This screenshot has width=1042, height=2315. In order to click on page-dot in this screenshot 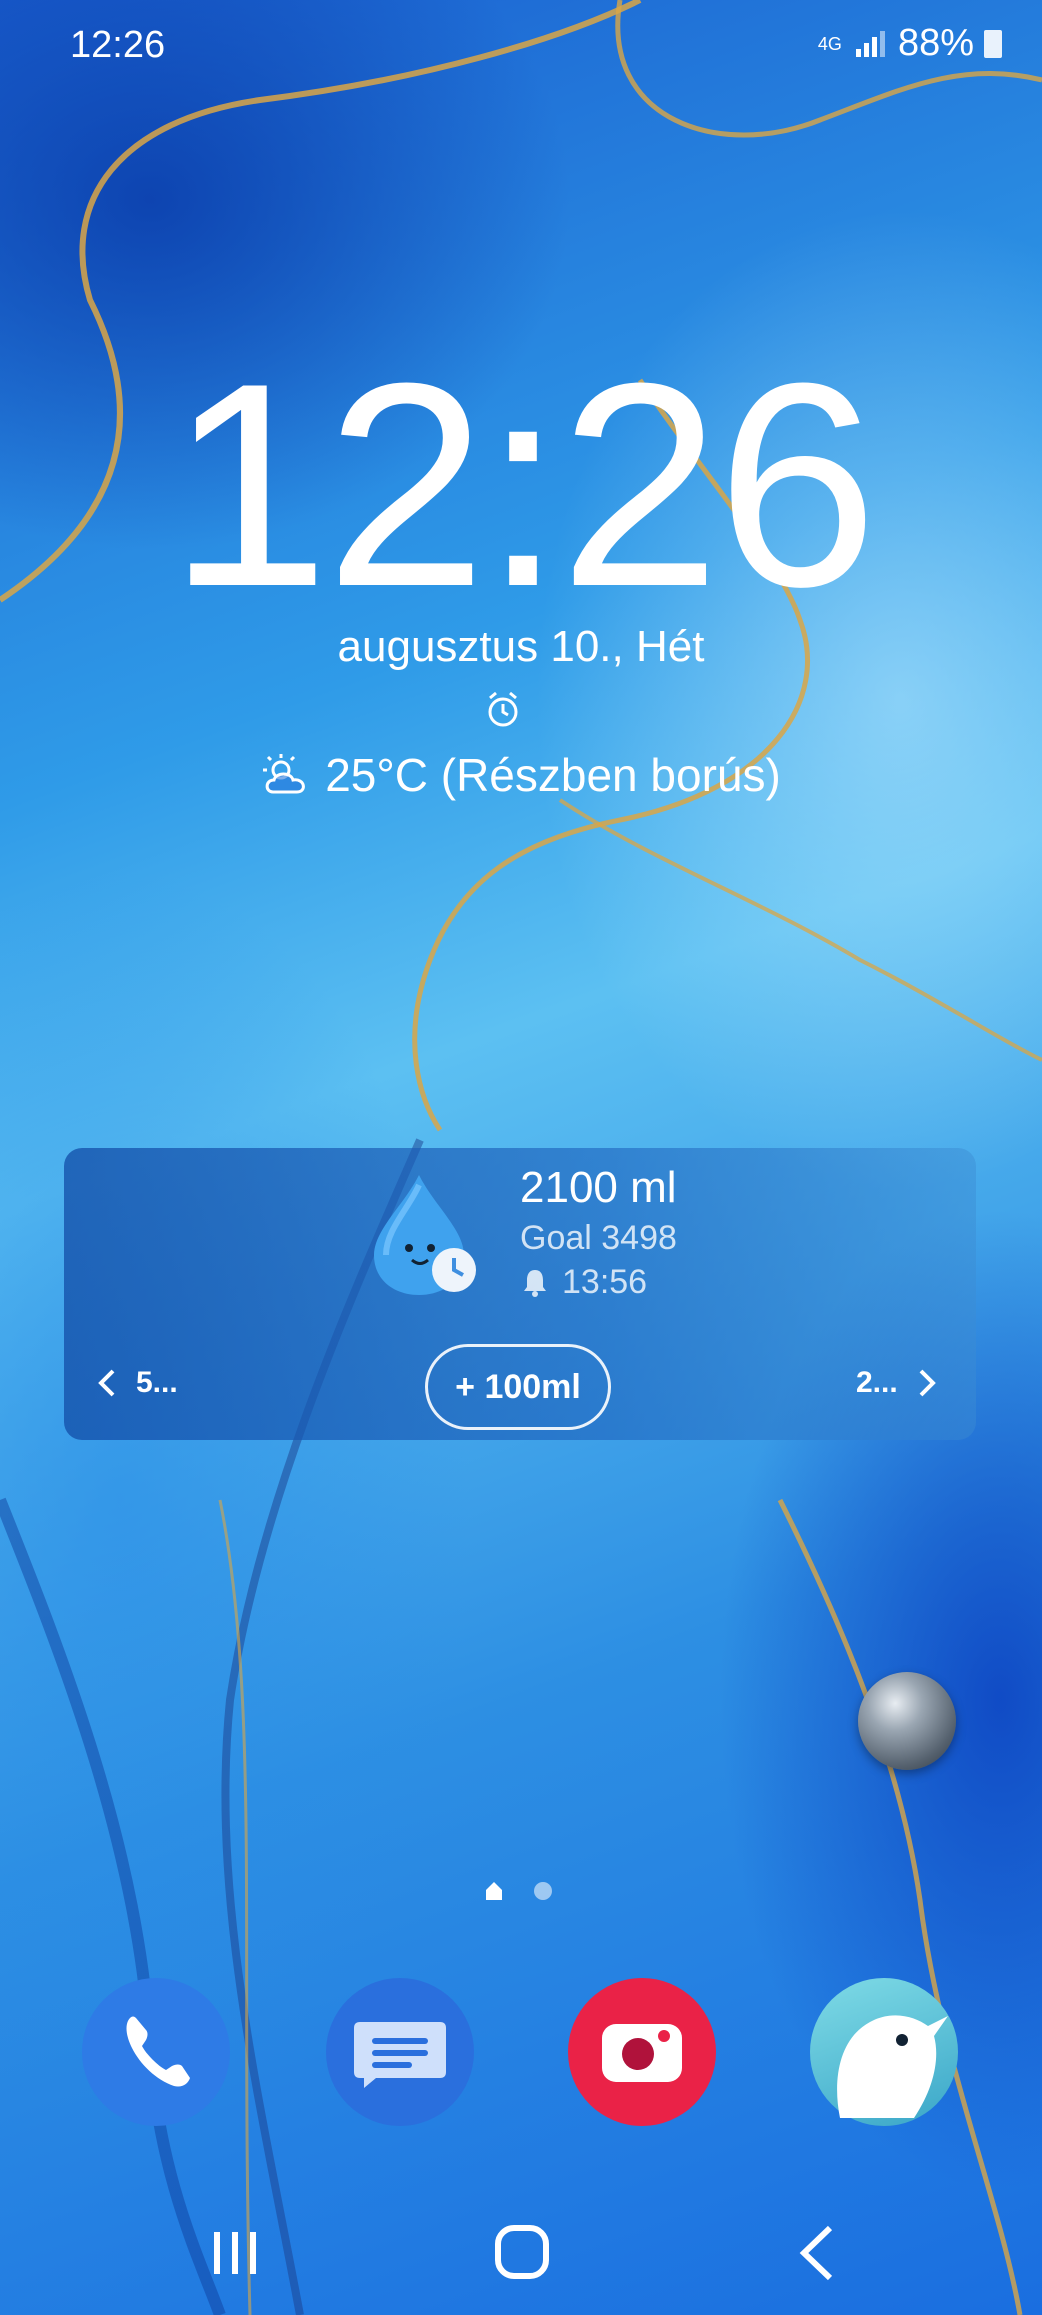, I will do `click(543, 1891)`.